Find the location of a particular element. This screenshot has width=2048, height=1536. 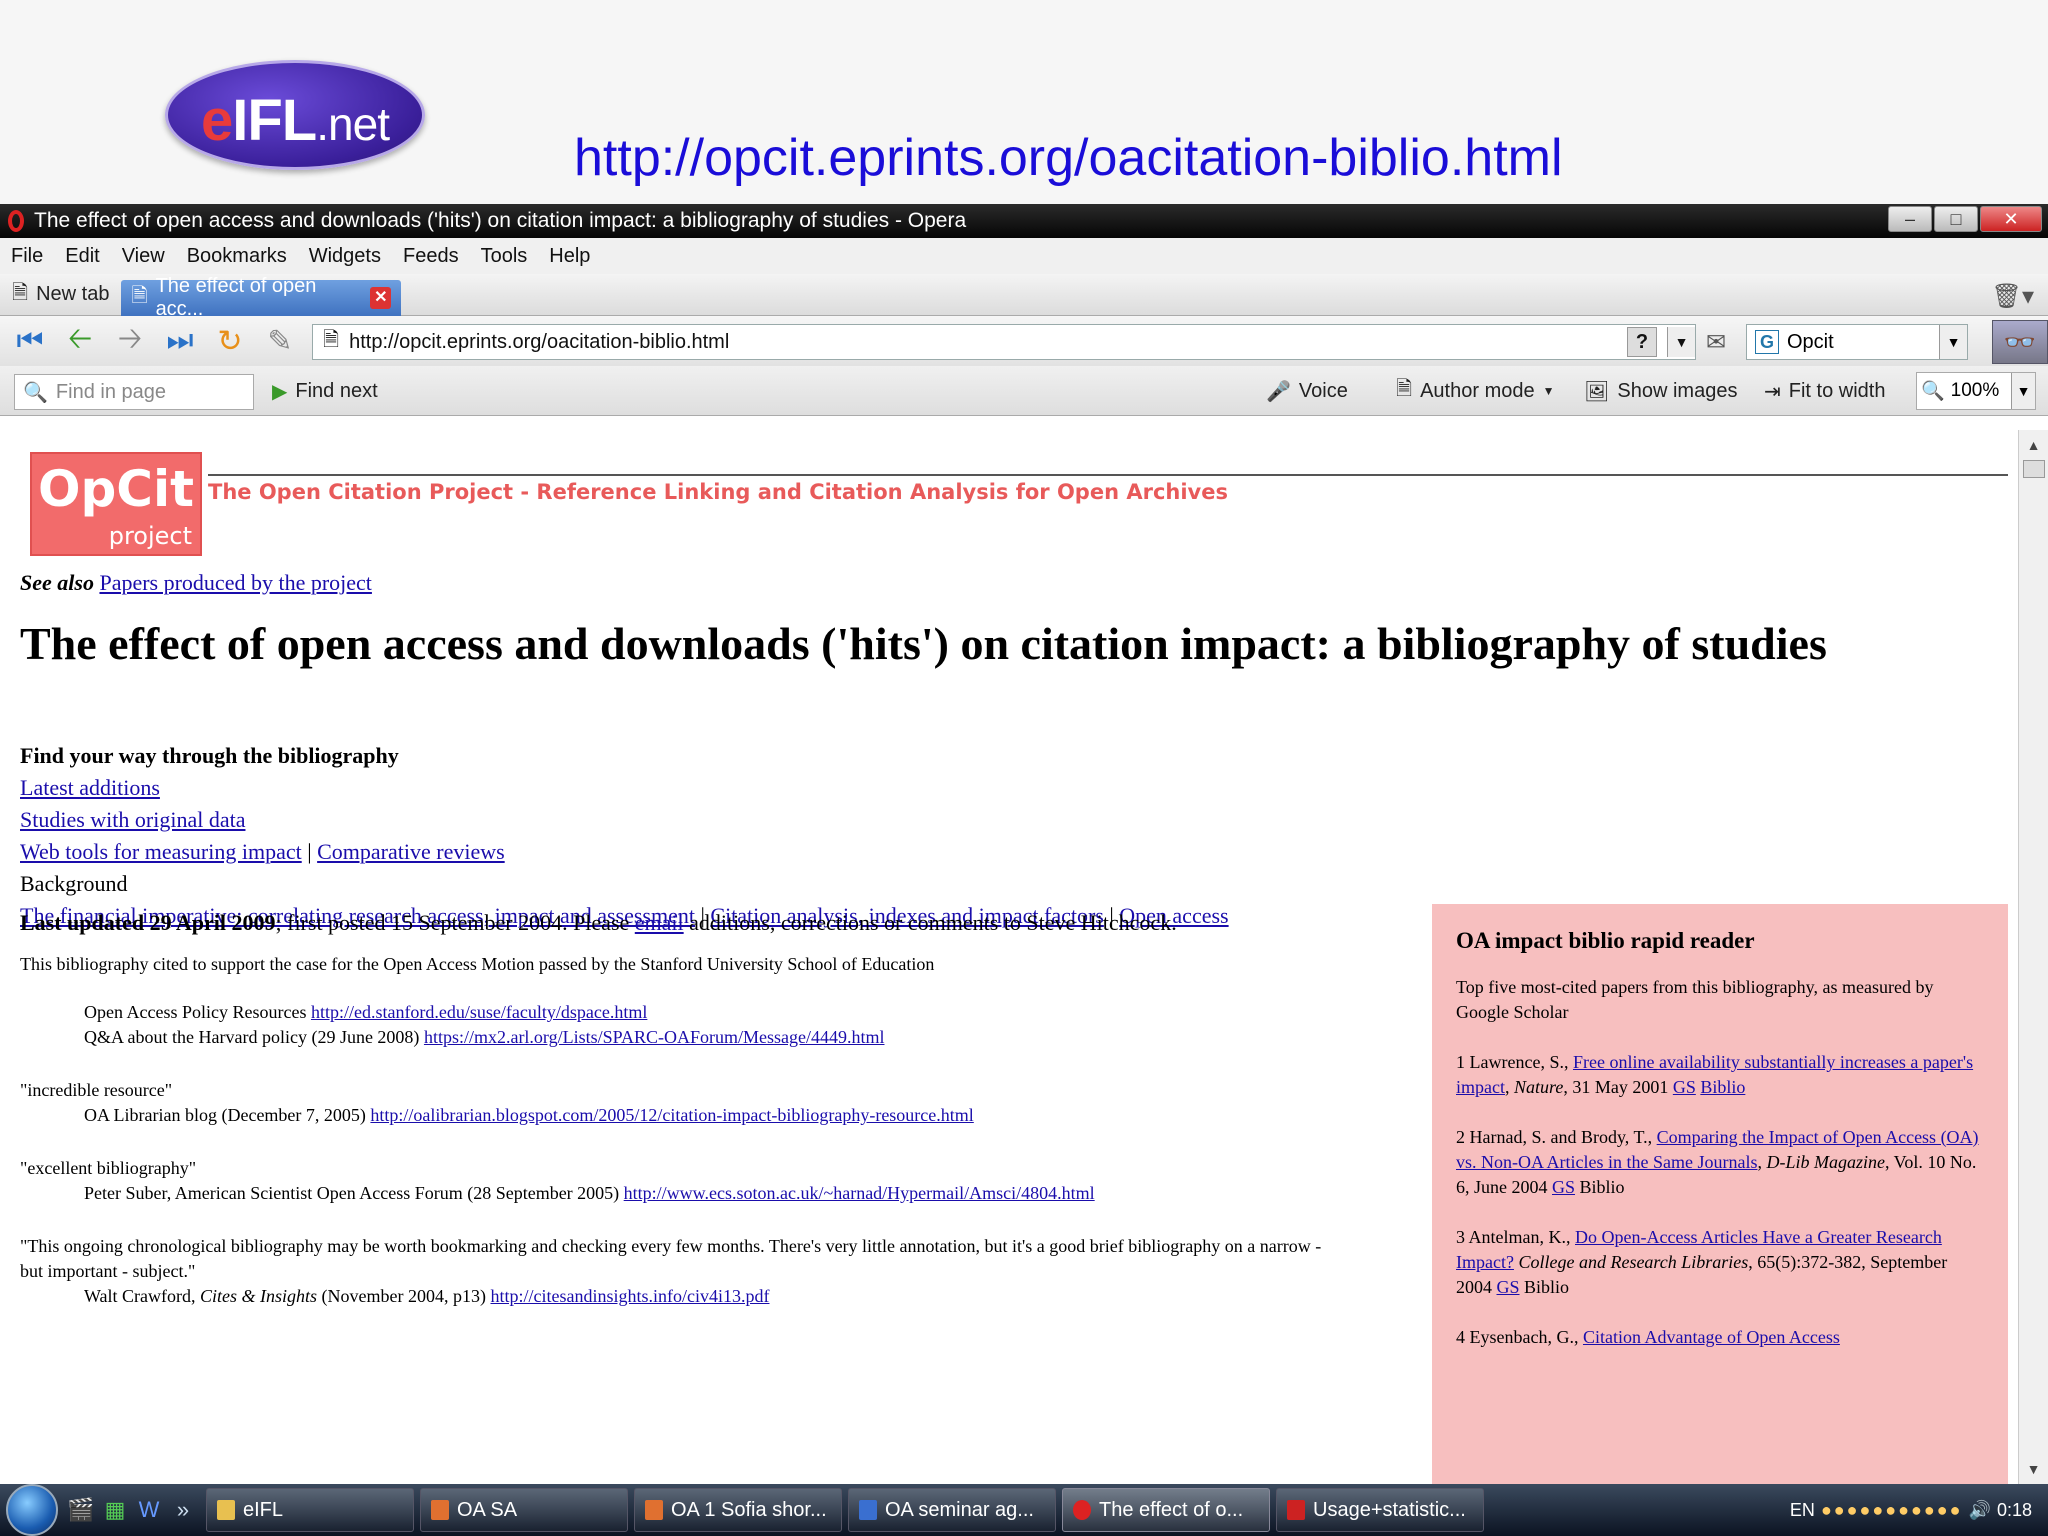

volume-icon: 🔊 is located at coordinates (1980, 1510).